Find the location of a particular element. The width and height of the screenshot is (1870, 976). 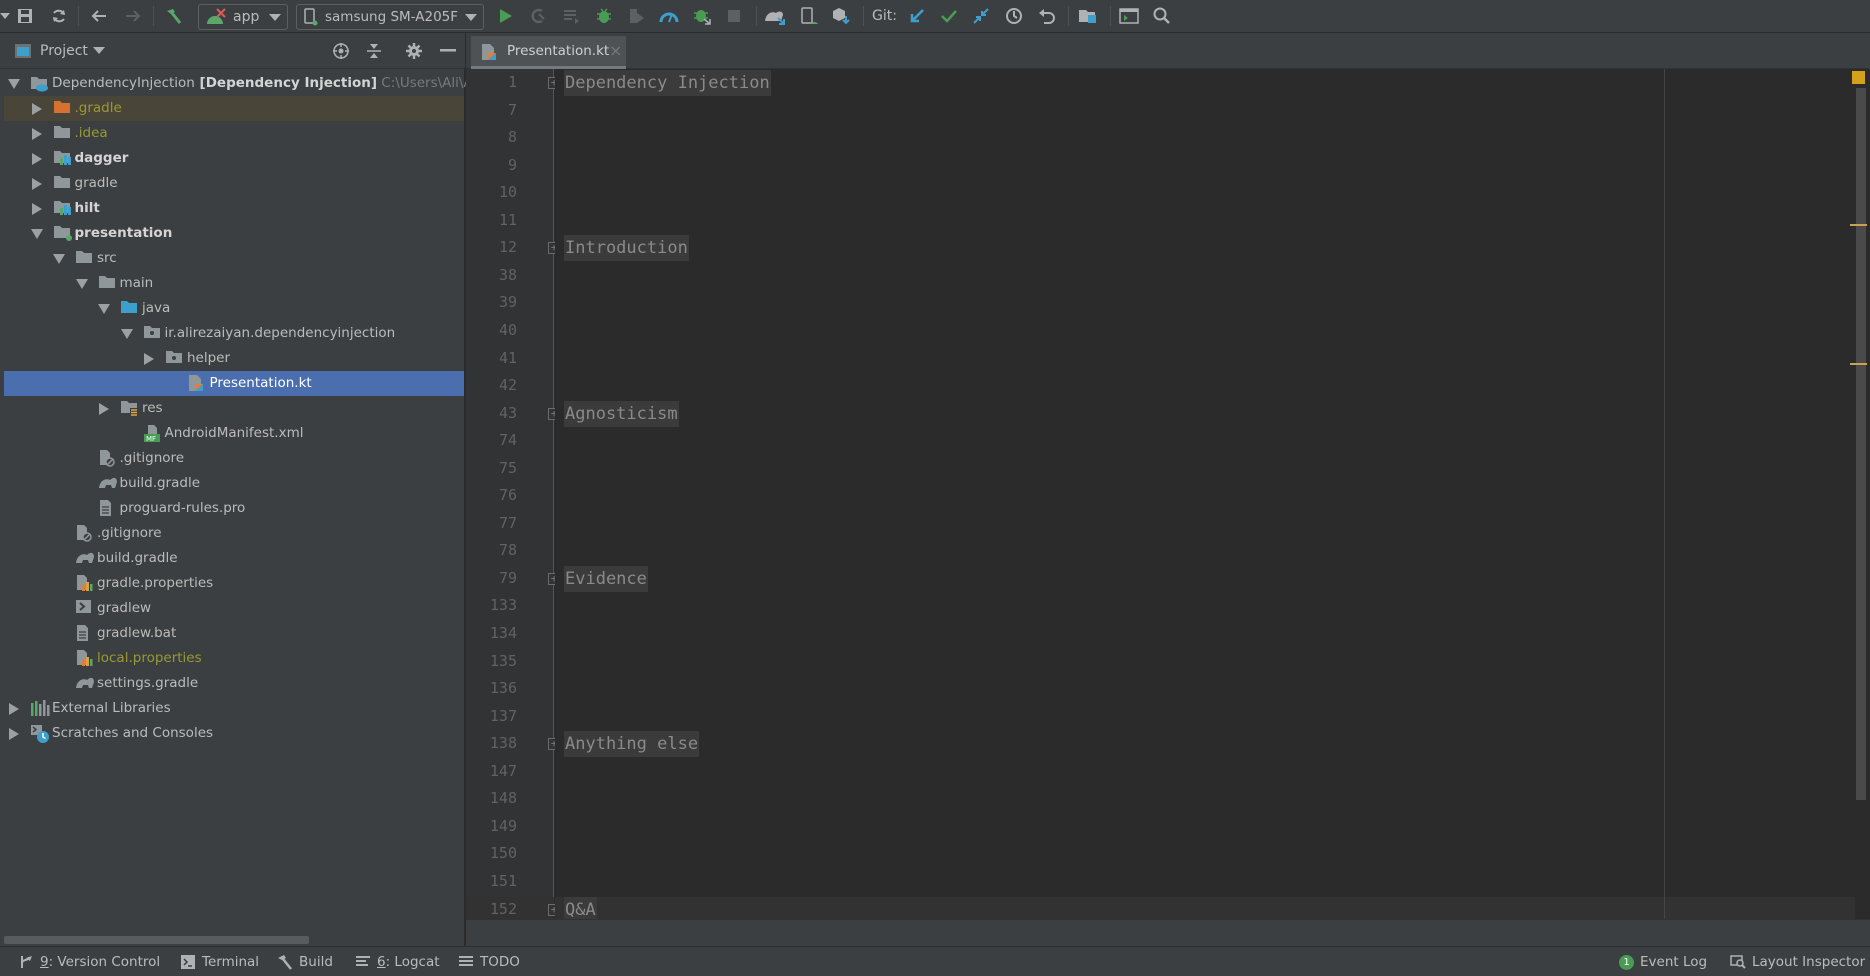

tree-item: src is located at coordinates (234, 258).